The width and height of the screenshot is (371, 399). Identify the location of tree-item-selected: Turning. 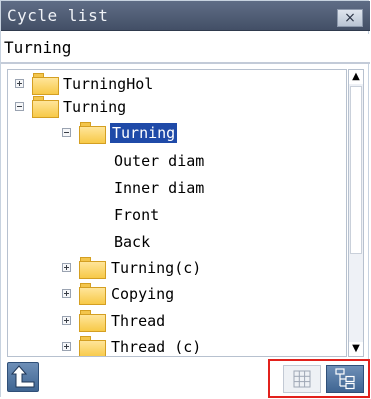
(177, 134).